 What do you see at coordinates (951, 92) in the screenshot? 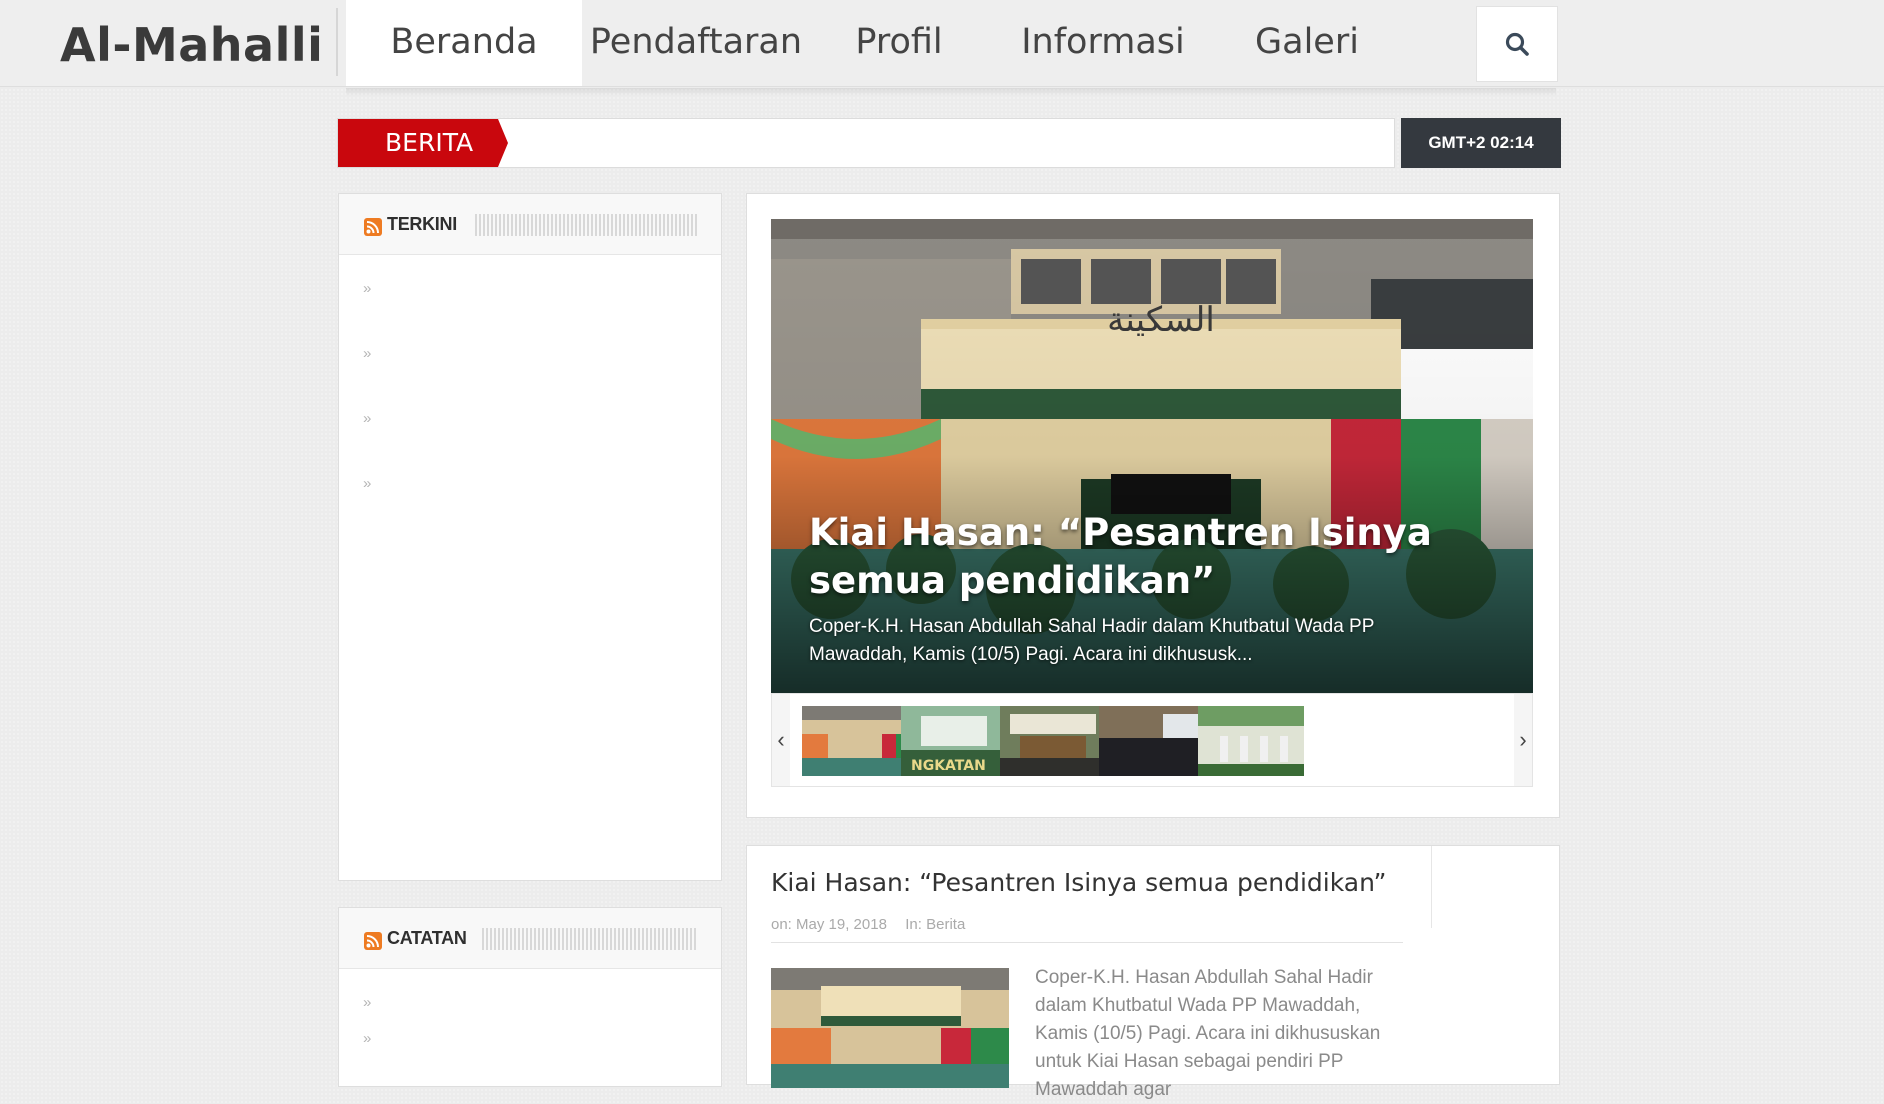
I see `header-shadow` at bounding box center [951, 92].